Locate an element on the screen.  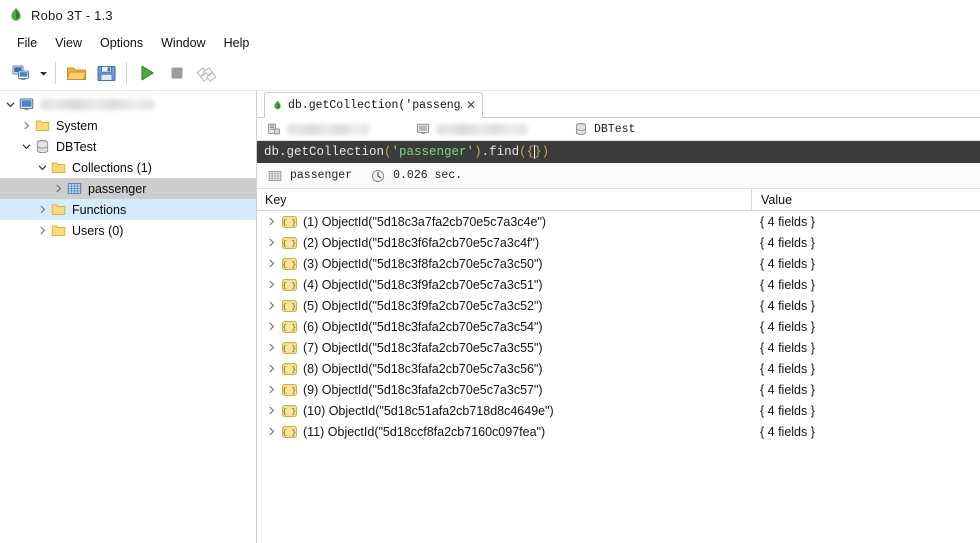
row-key-label: (6) ObjectId("5d18c3fafa2cb70e5c7a3c54") is located at coordinates (423, 326).